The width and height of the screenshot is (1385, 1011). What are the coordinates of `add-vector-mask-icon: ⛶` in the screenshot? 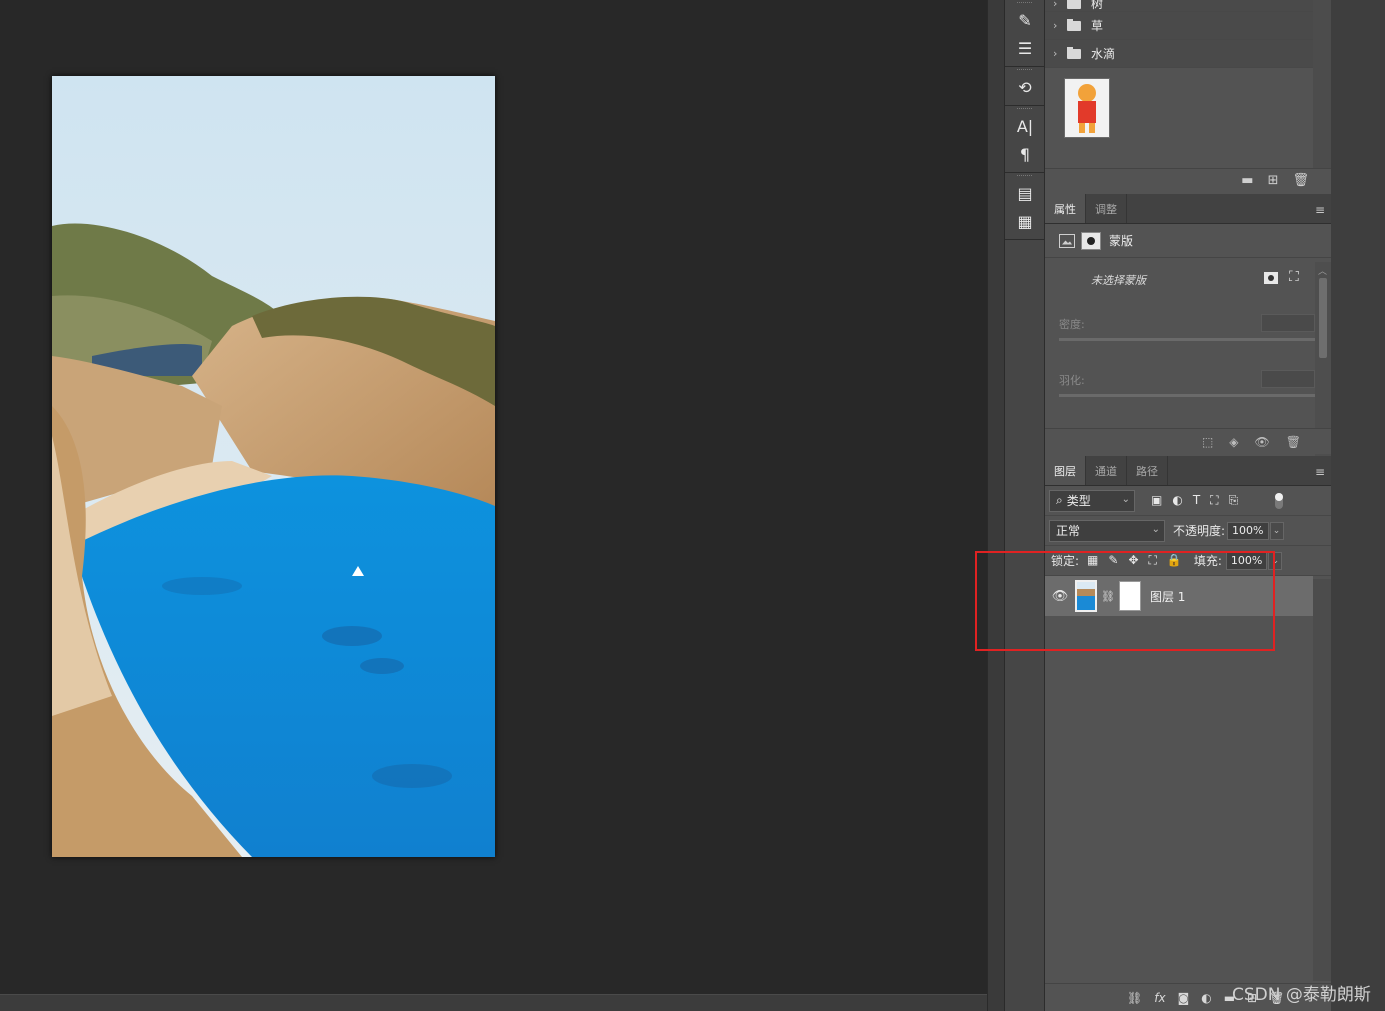 It's located at (1294, 277).